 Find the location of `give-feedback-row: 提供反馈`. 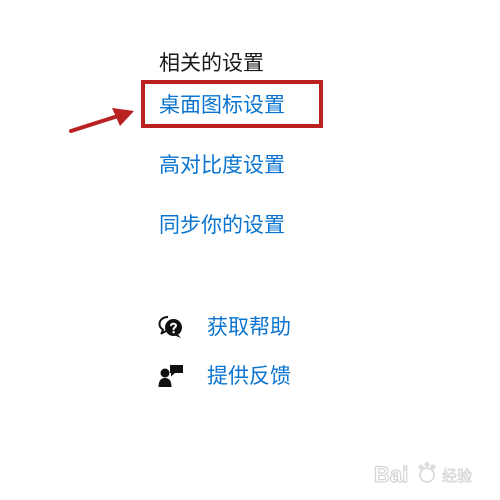

give-feedback-row: 提供反馈 is located at coordinates (224, 376).